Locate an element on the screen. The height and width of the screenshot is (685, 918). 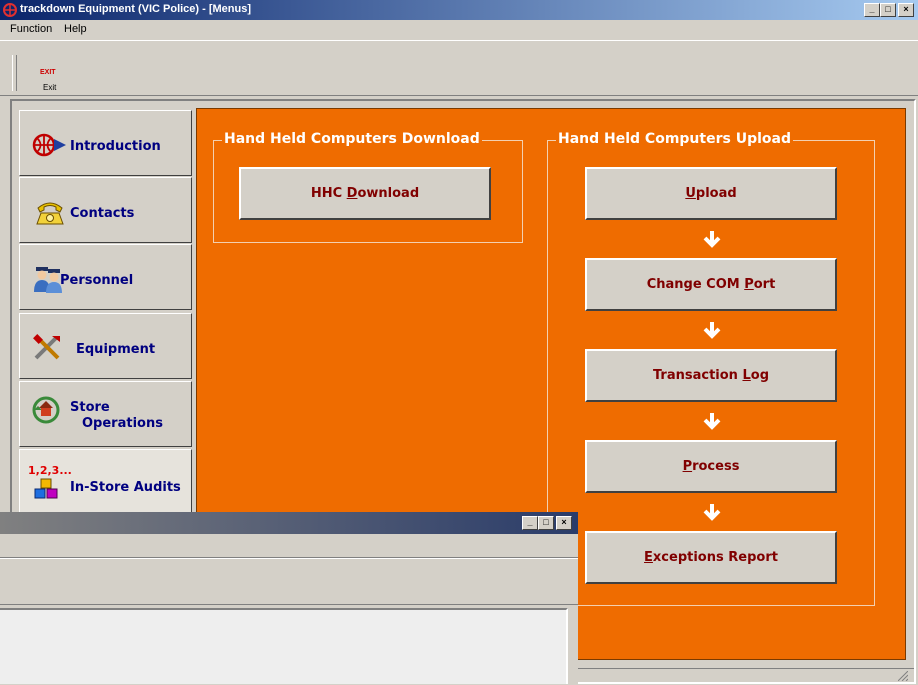
sidebar-item-label: Contacts is located at coordinates (102, 213).